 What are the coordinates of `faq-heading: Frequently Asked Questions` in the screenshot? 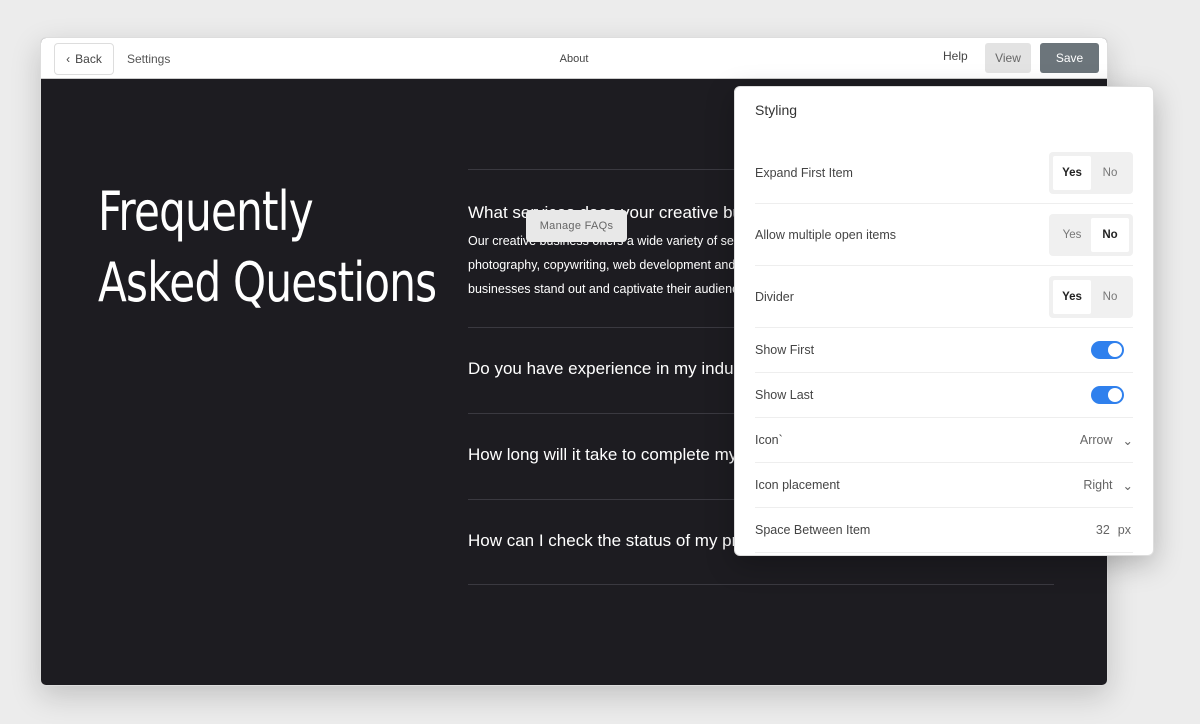 It's located at (267, 247).